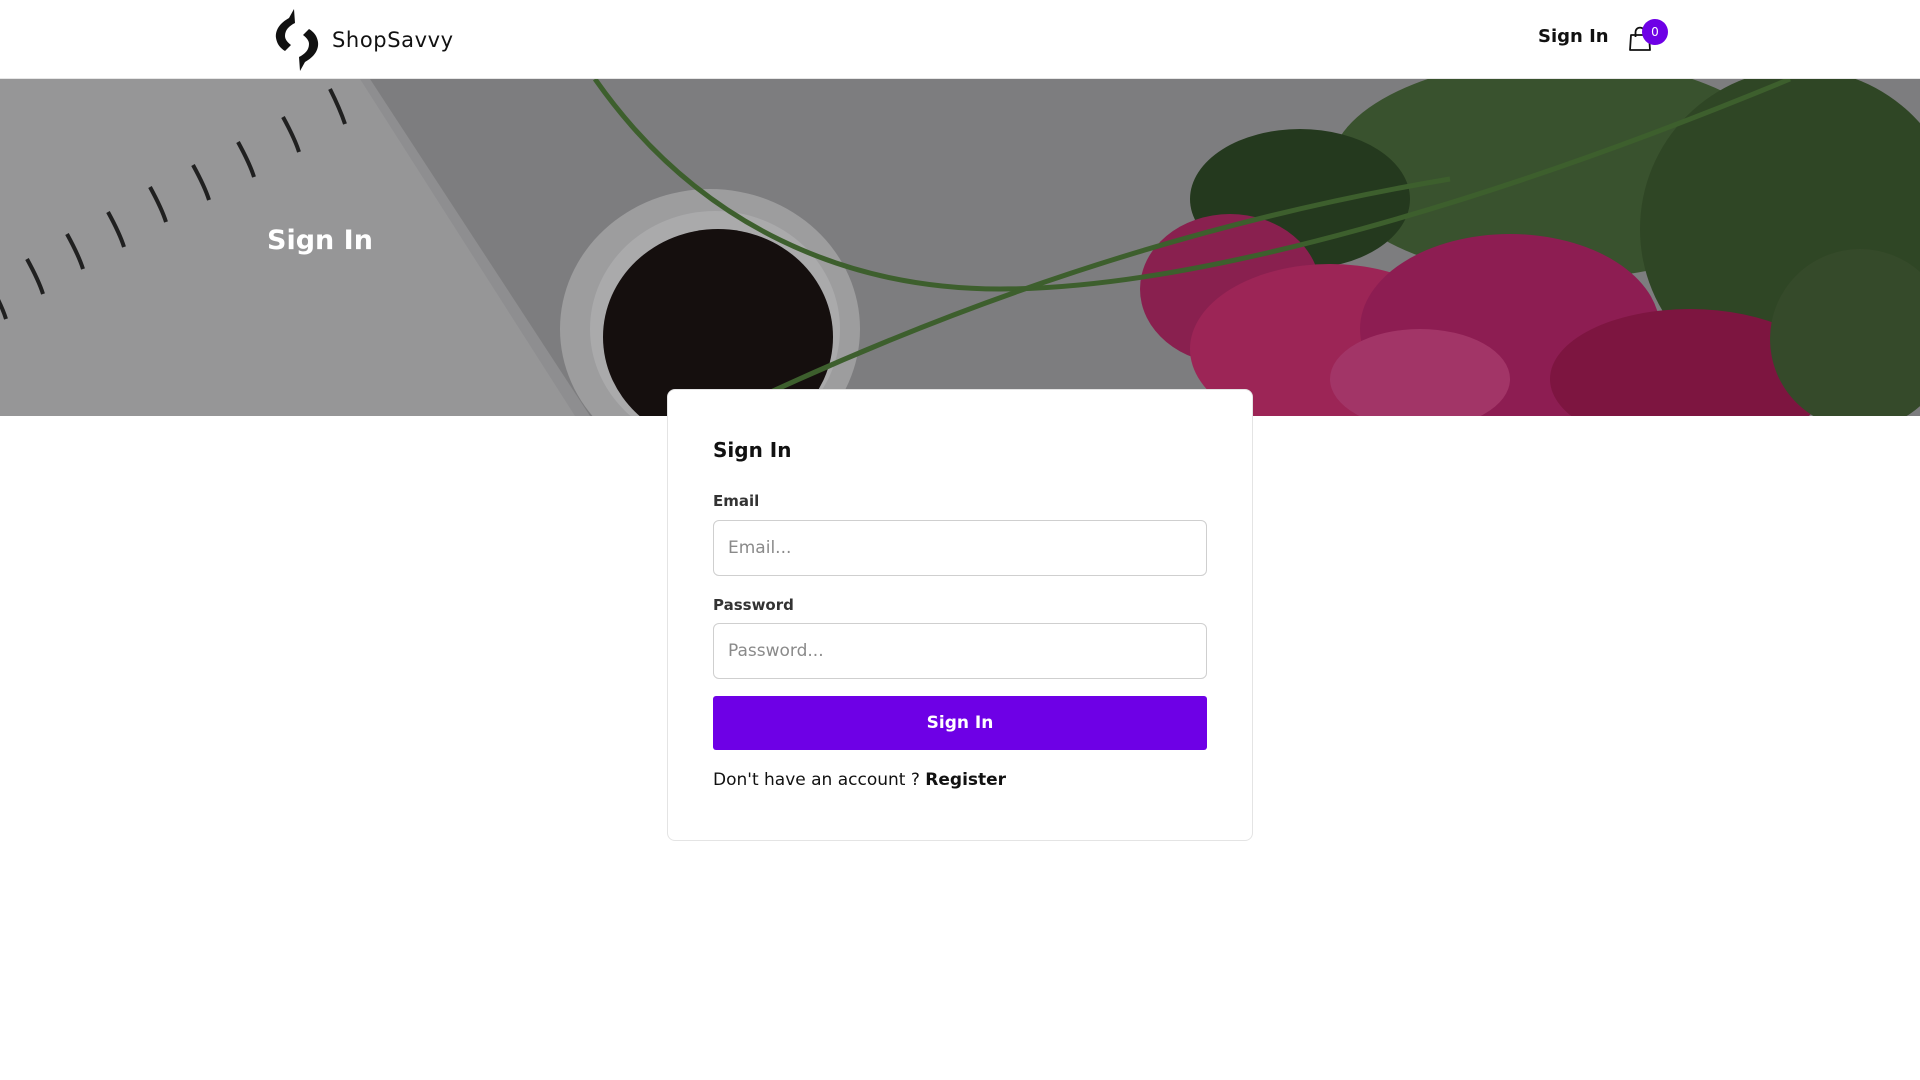 The width and height of the screenshot is (1920, 1080). Describe the element at coordinates (965, 780) in the screenshot. I see `register-link: Register` at that location.